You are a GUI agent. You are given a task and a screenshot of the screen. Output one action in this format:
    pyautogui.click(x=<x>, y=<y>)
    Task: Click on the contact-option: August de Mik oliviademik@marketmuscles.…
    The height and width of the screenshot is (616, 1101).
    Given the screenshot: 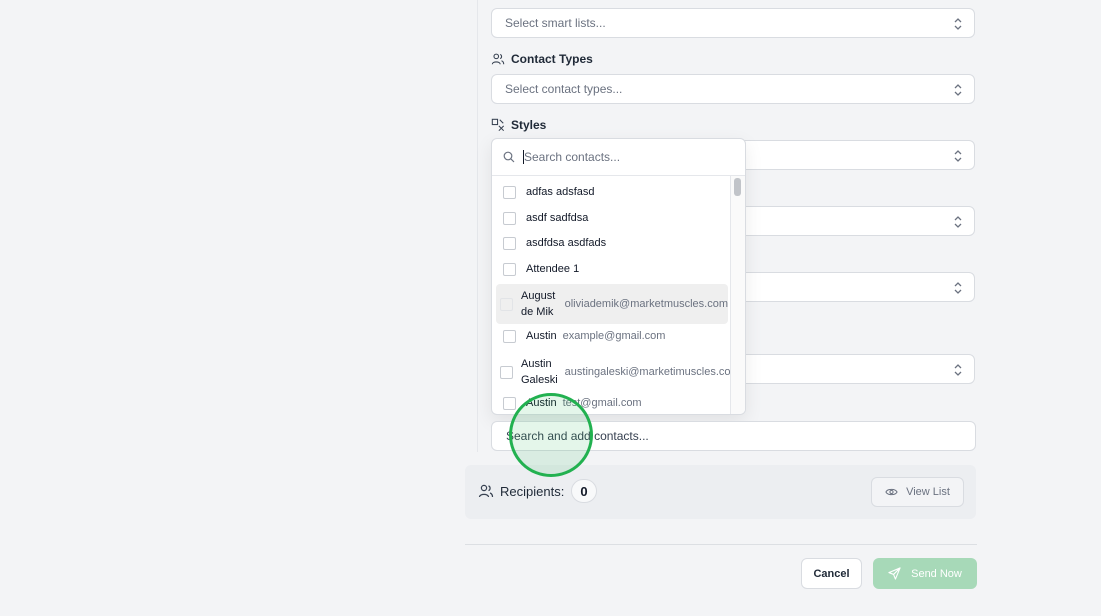 What is the action you would take?
    pyautogui.click(x=612, y=304)
    